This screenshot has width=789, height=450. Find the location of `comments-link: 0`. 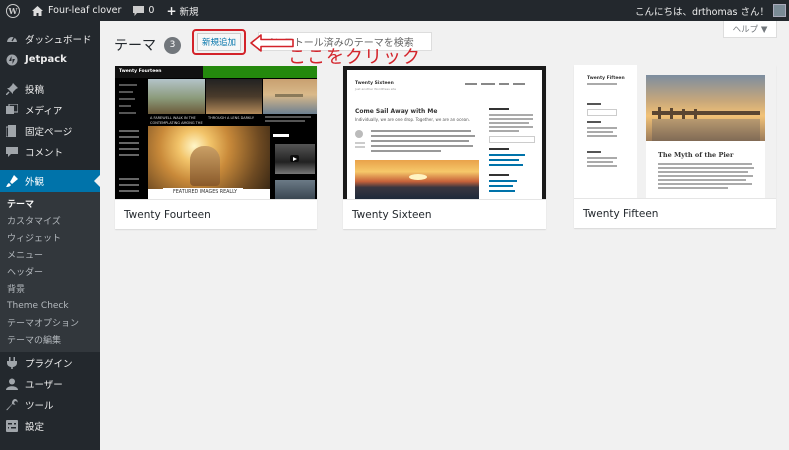

comments-link: 0 is located at coordinates (143, 10).